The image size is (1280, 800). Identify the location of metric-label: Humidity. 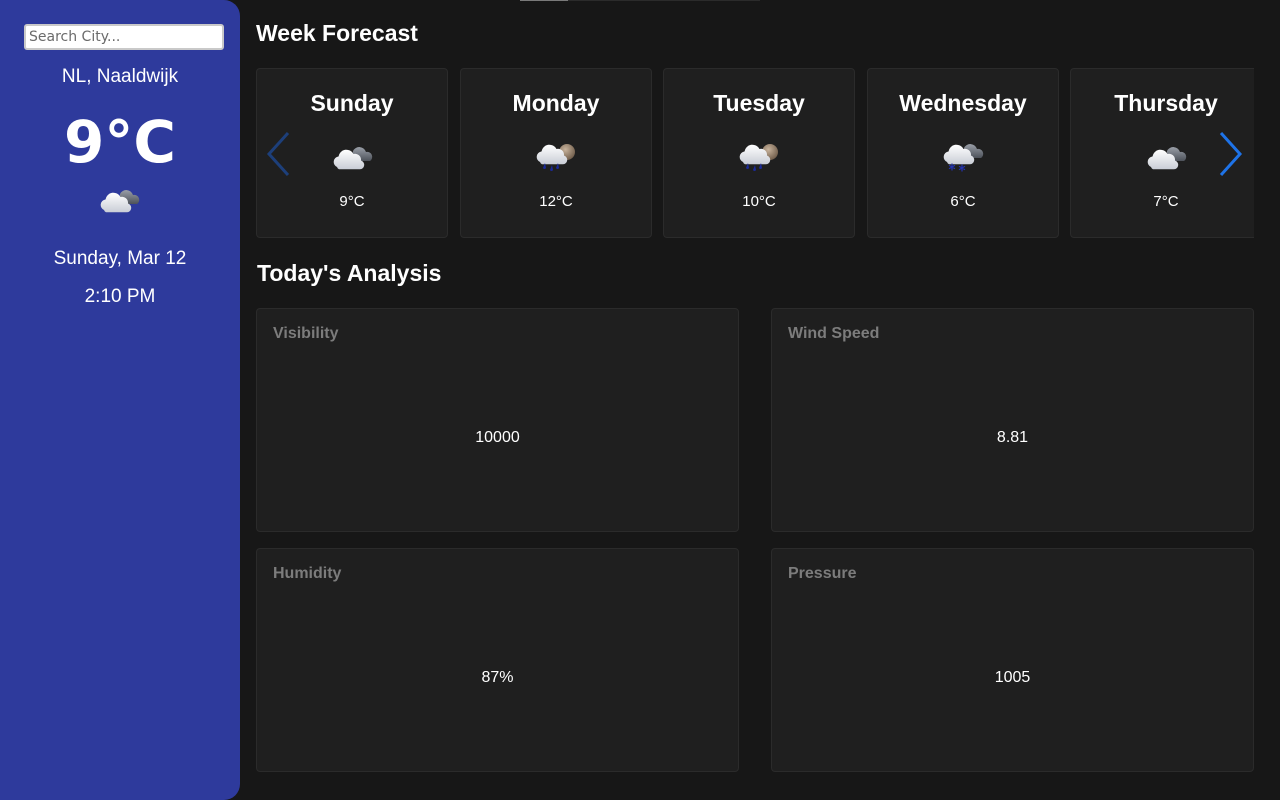
(307, 573).